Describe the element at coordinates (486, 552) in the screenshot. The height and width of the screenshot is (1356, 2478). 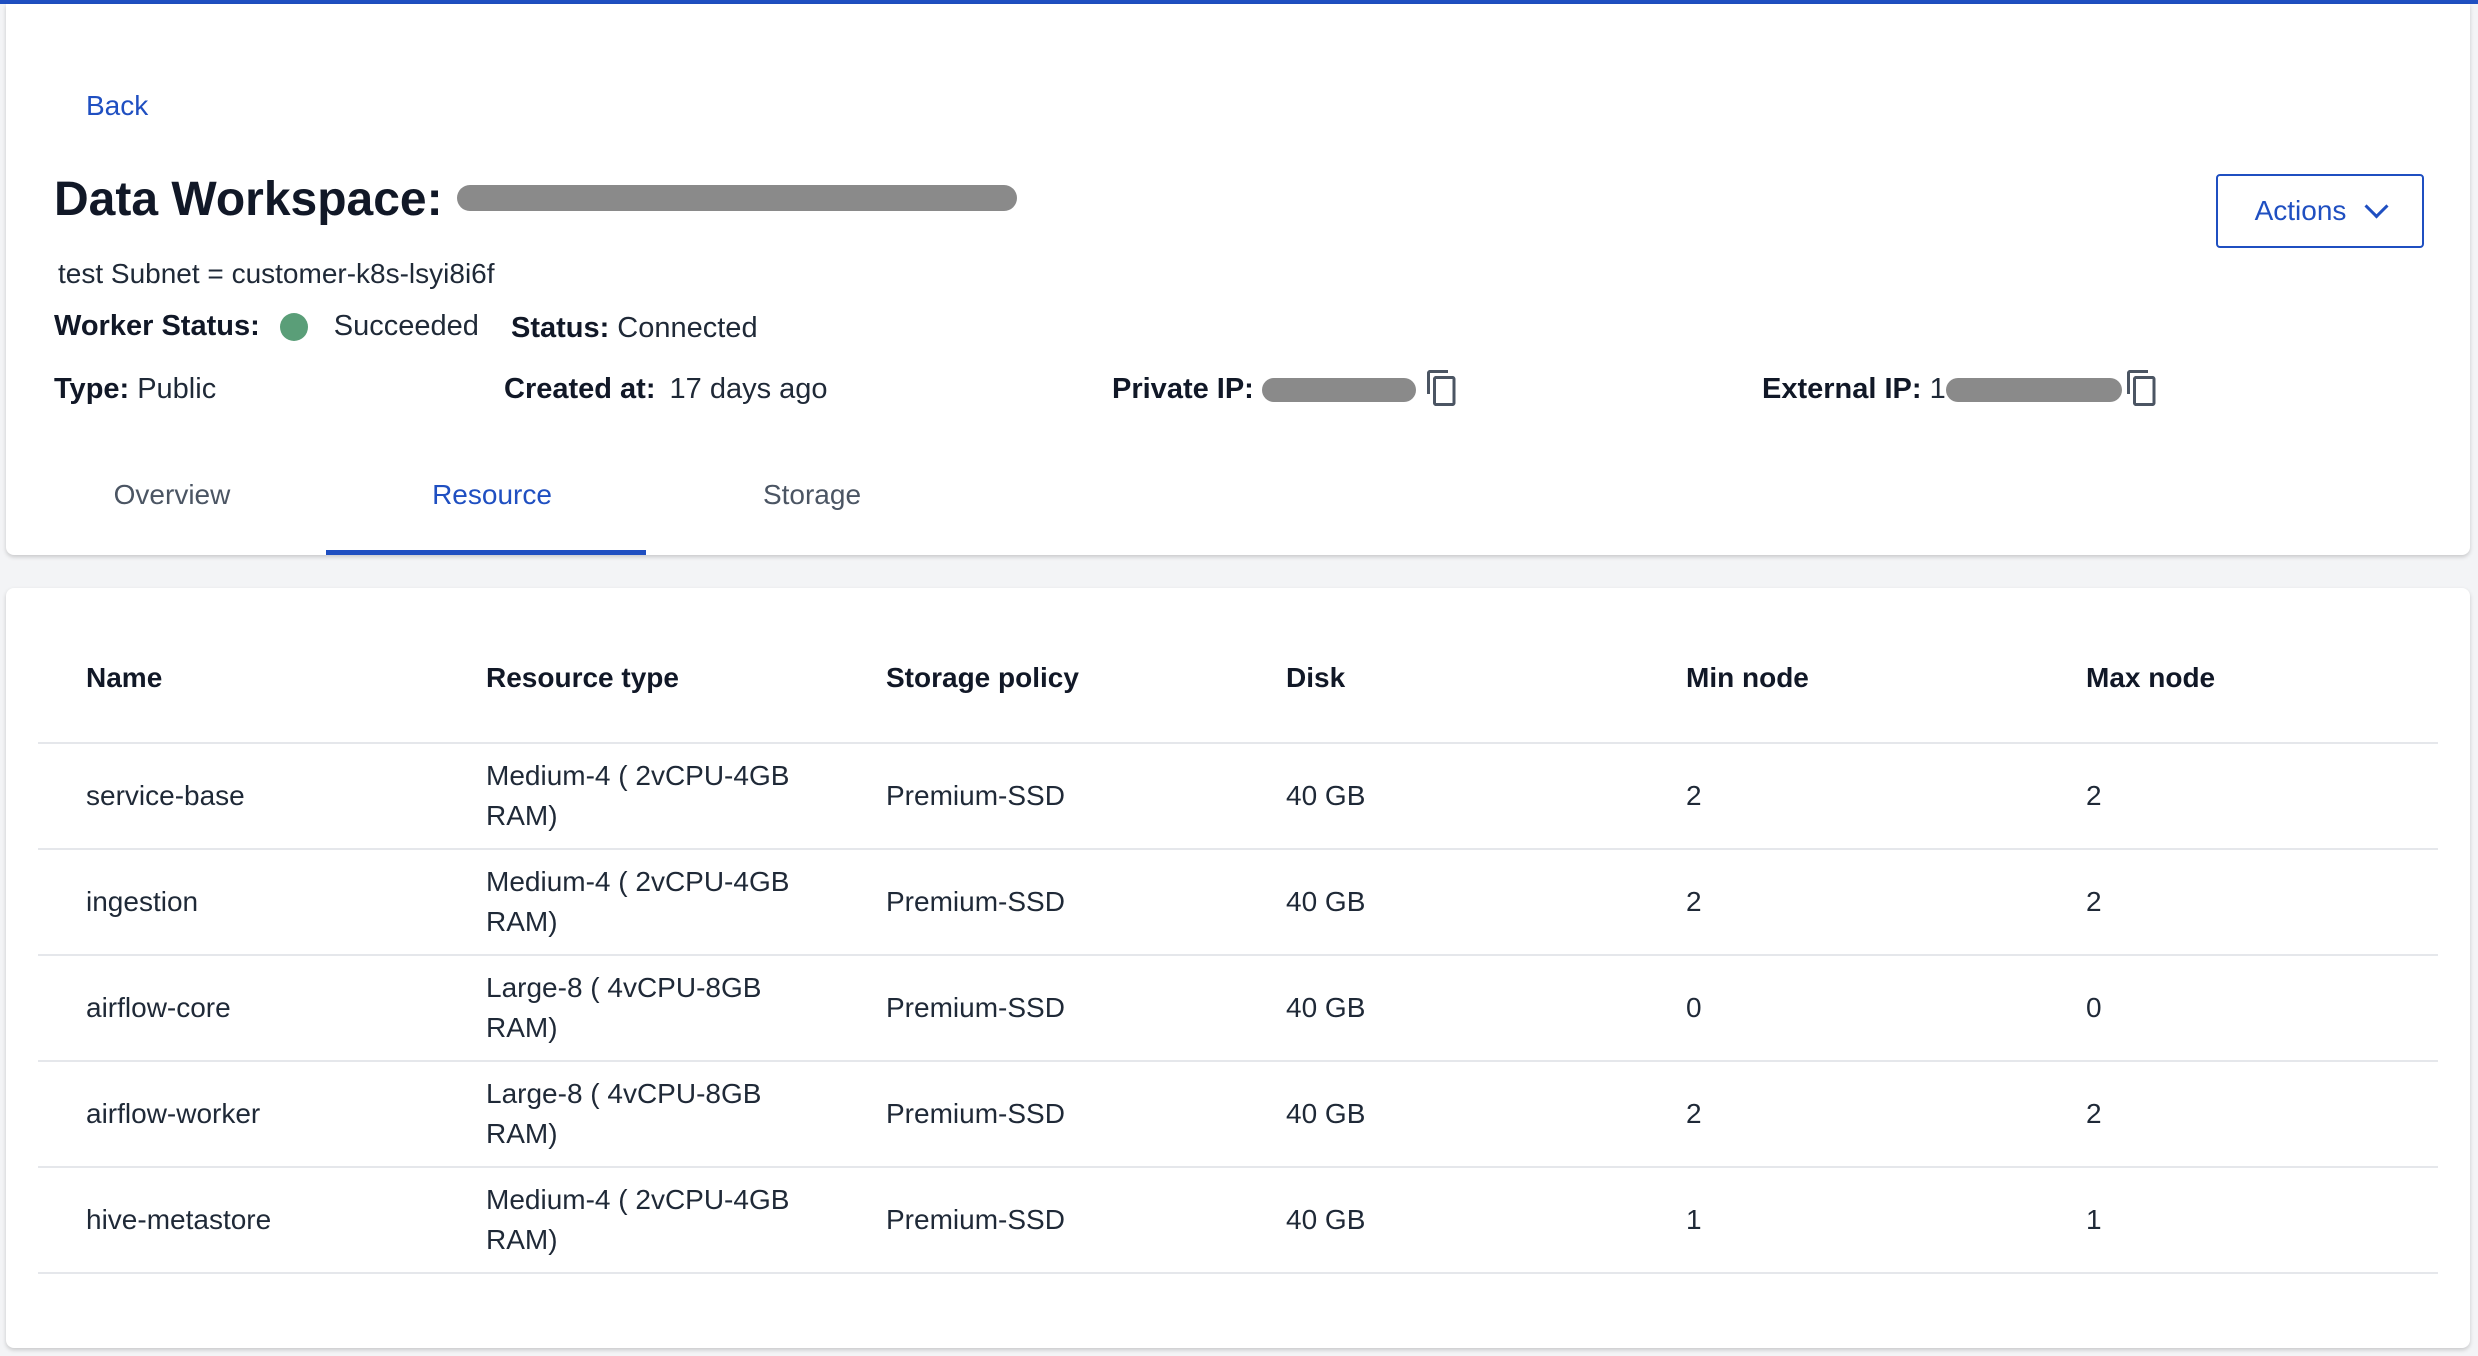
I see `active-tab-indicator` at that location.